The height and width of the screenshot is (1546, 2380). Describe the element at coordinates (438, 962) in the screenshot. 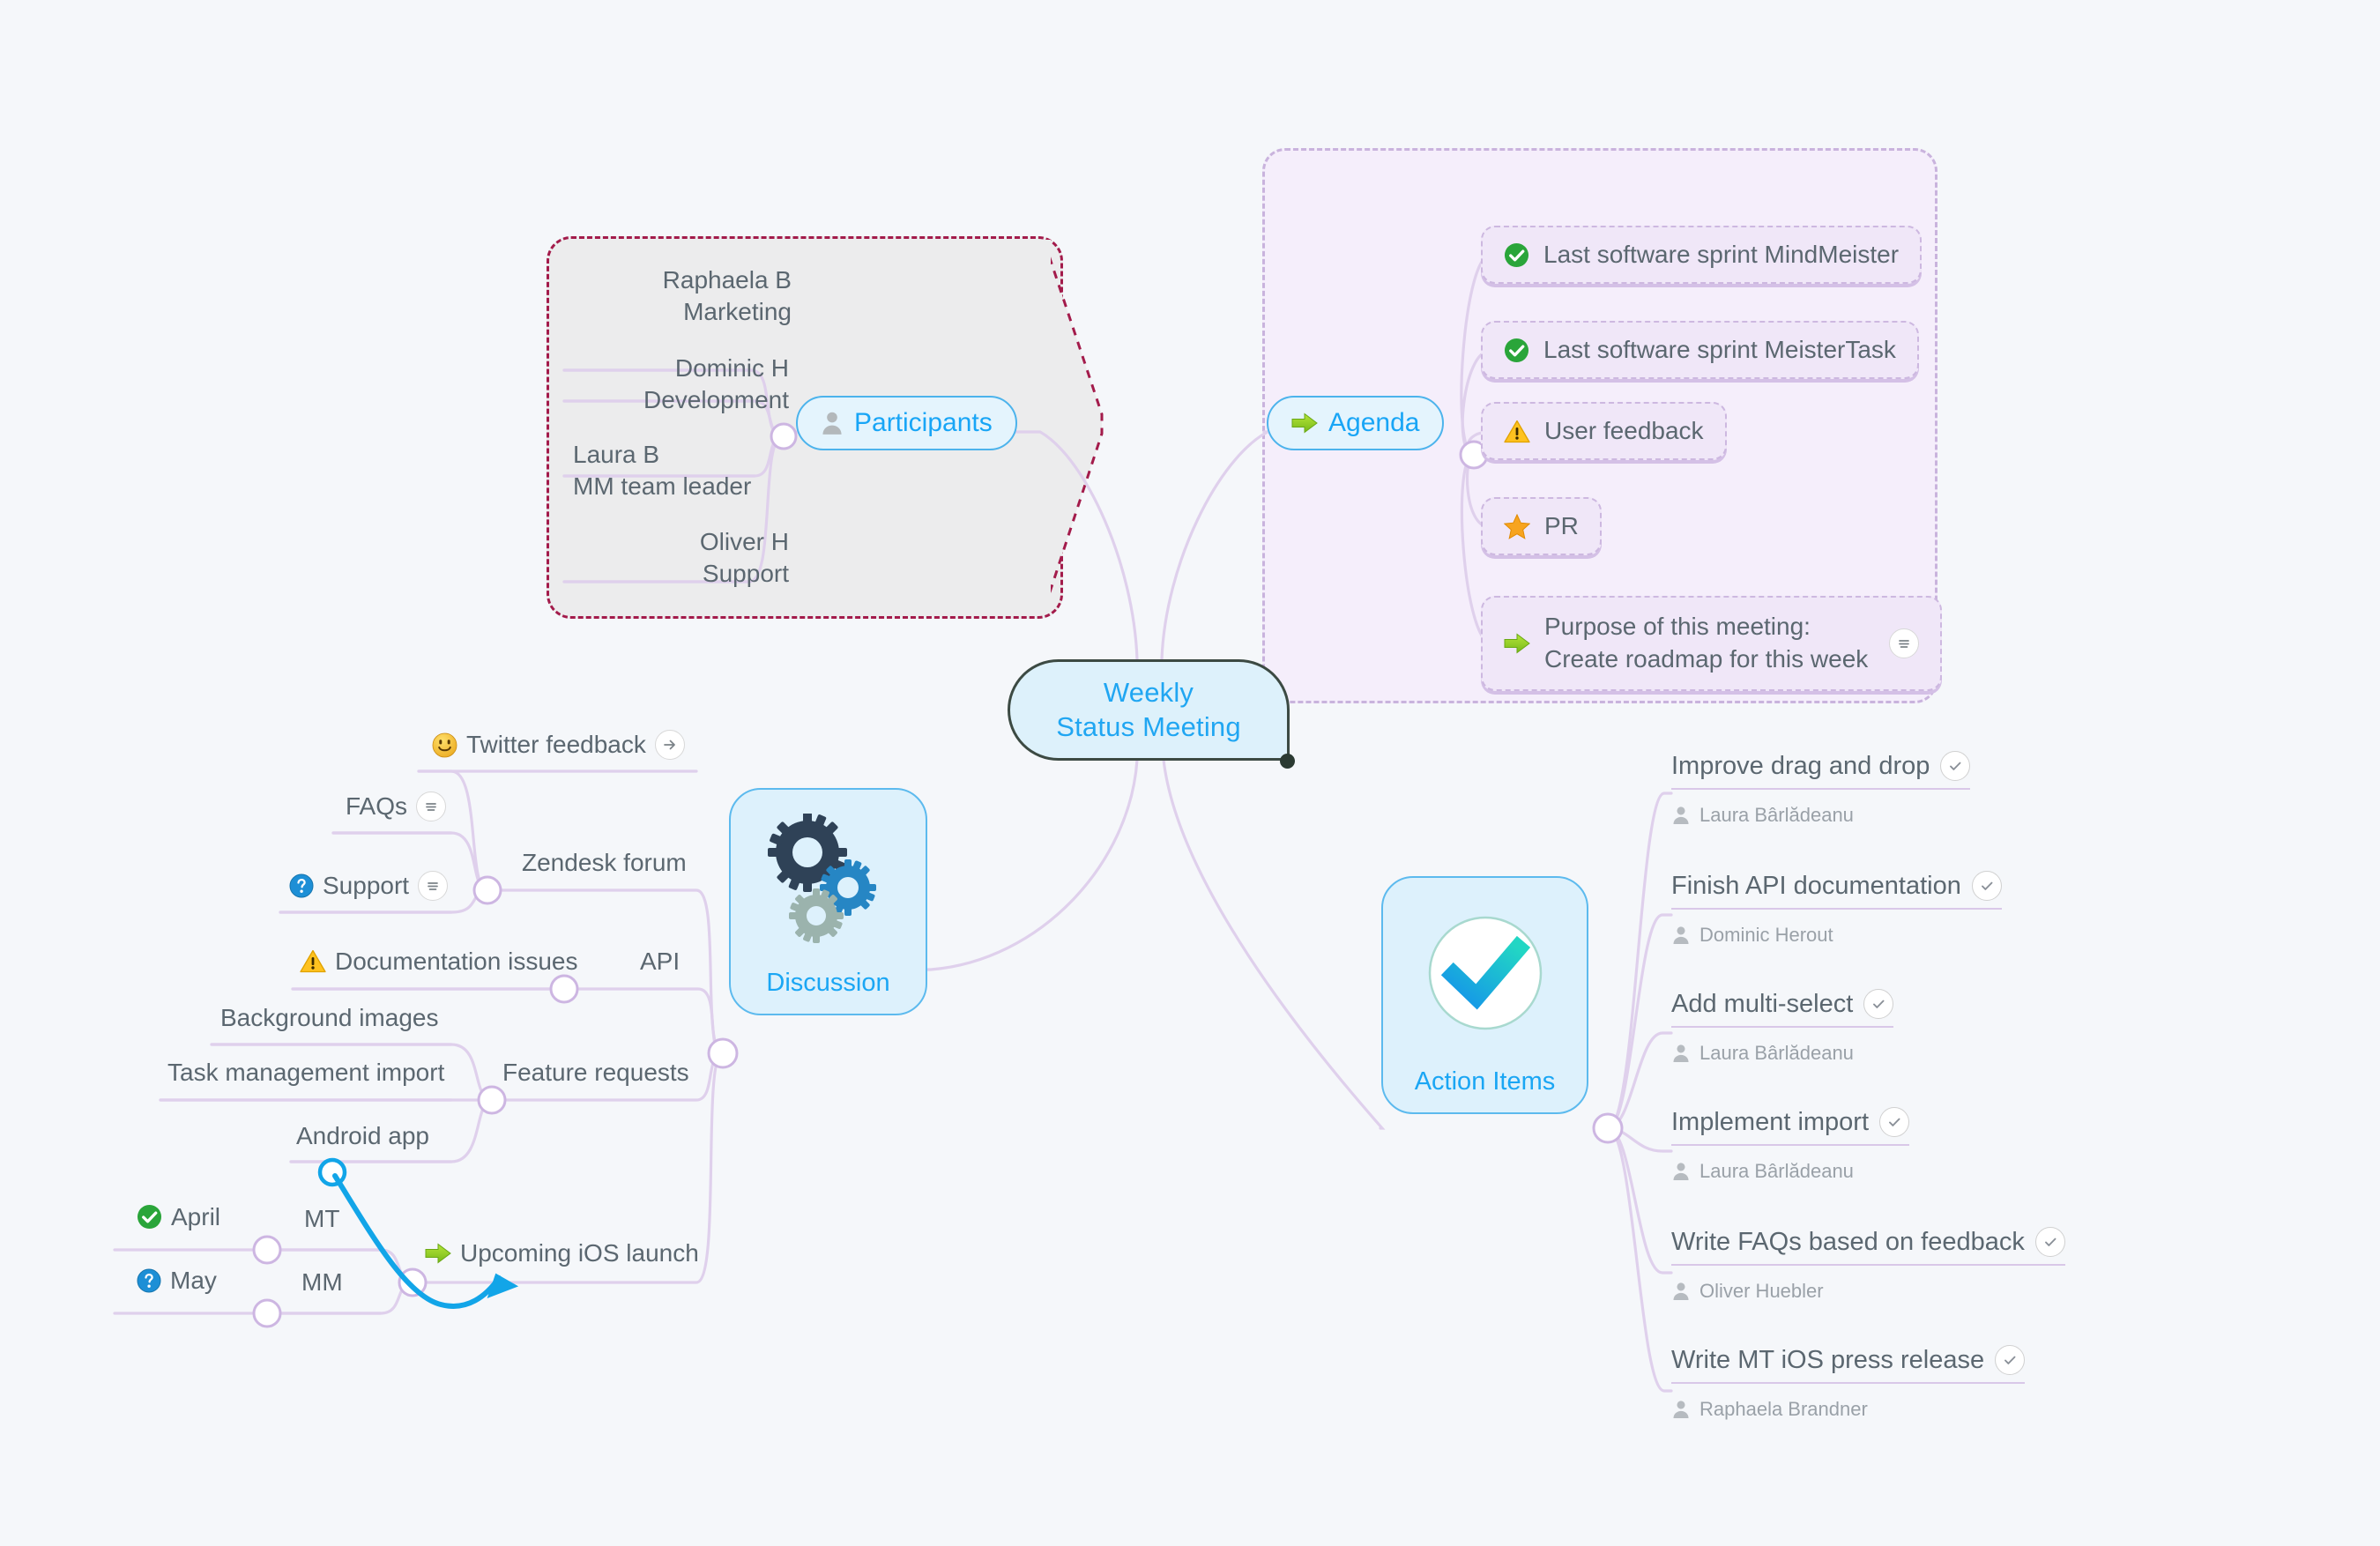

I see `topic-documentation-issues: Documentation issues` at that location.